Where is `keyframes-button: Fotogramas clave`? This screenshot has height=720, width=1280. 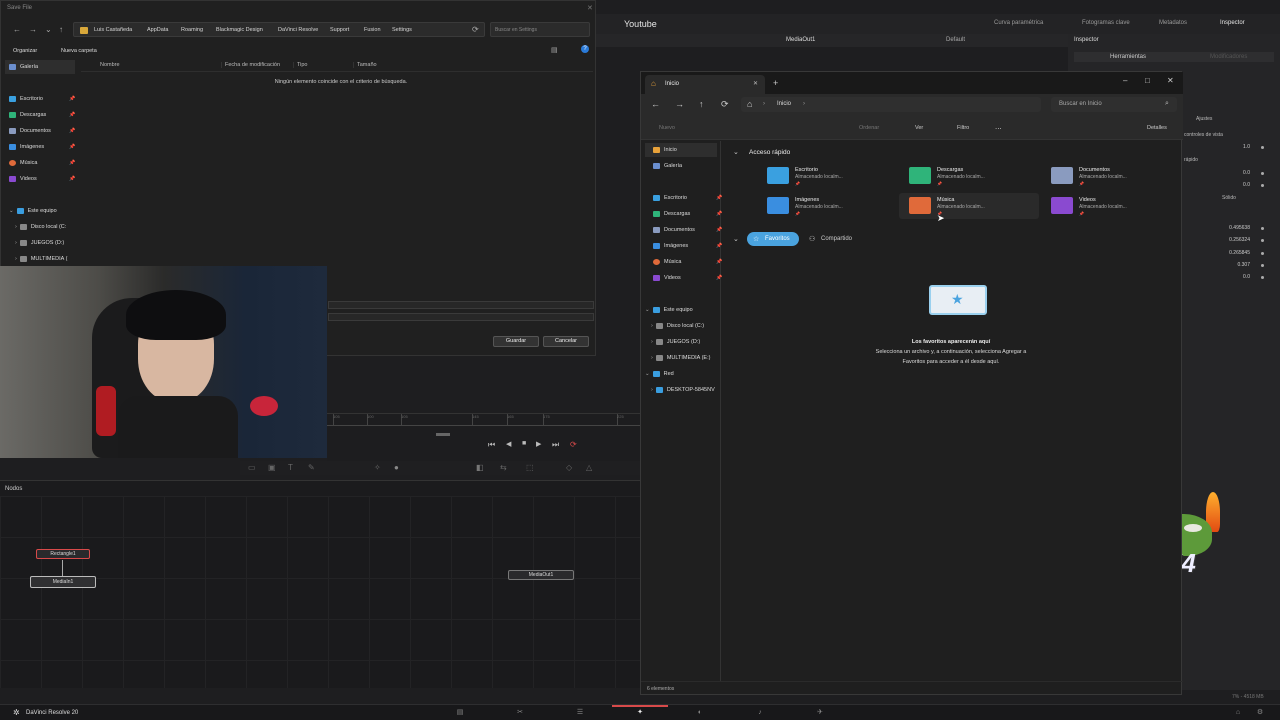
keyframes-button: Fotogramas clave is located at coordinates (1106, 23).